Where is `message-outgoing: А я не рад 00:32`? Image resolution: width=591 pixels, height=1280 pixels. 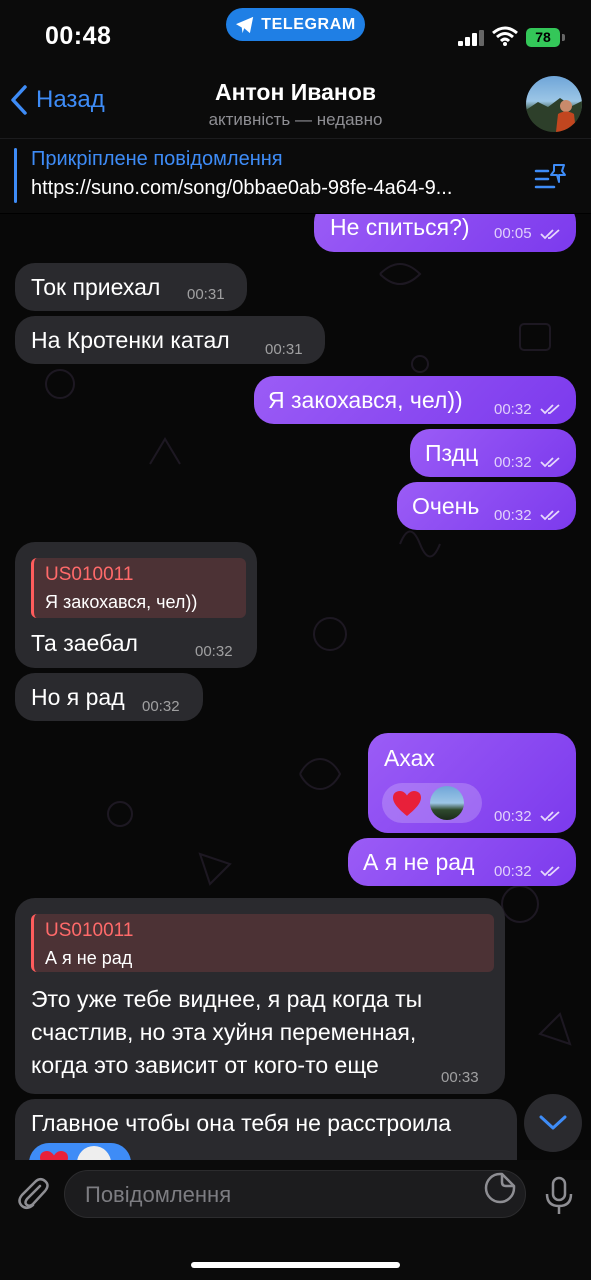
message-outgoing: А я не рад 00:32 is located at coordinates (462, 862).